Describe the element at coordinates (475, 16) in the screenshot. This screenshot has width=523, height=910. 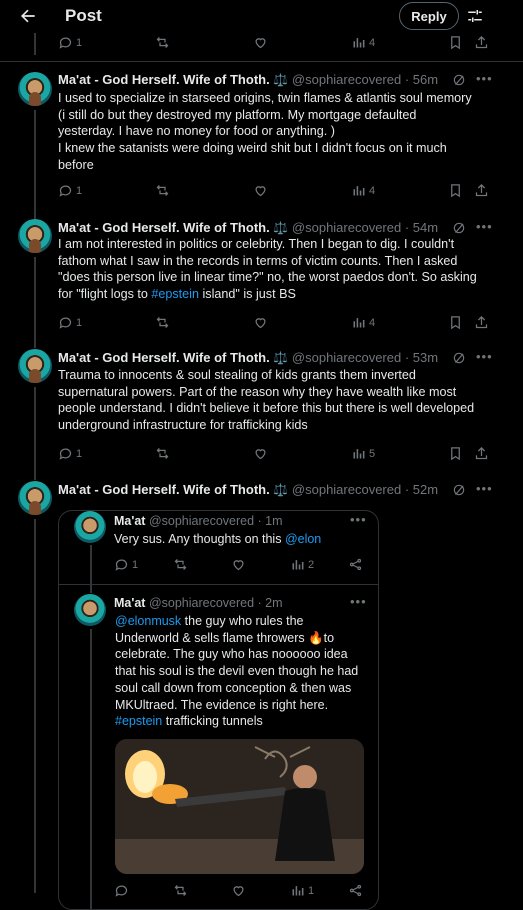
I see `filter-settings-icon` at that location.